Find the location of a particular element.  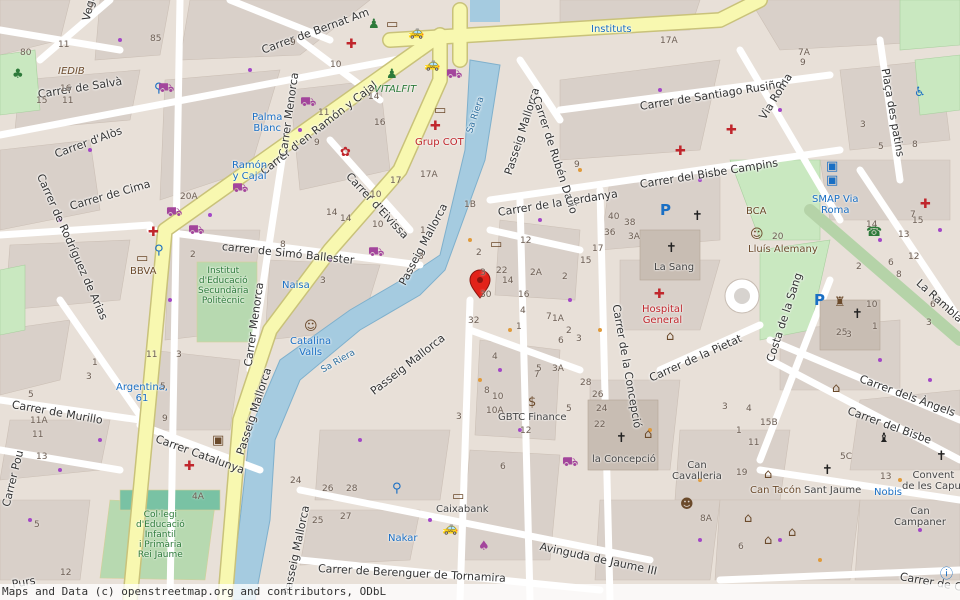

place-label: Naisa is located at coordinates (296, 285).